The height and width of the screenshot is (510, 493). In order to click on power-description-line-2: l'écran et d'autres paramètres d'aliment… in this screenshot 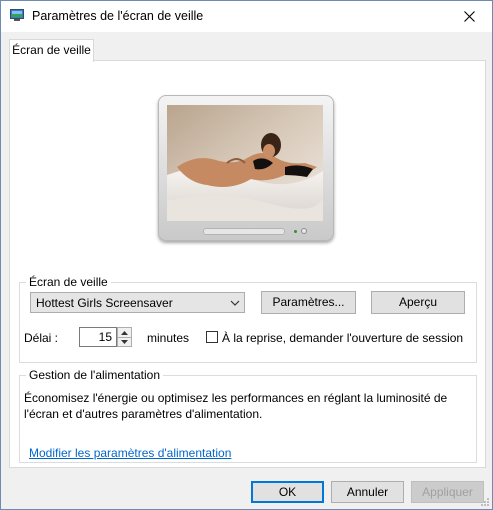, I will do `click(143, 414)`.